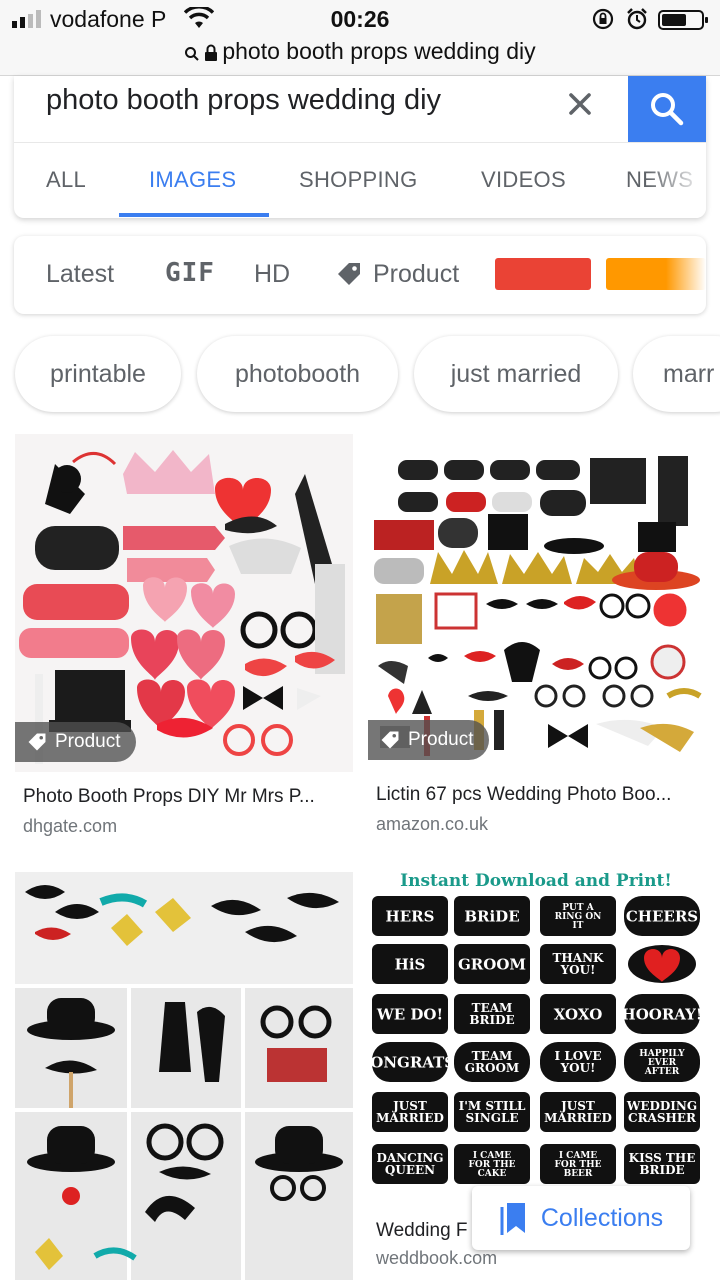 The height and width of the screenshot is (1280, 720). Describe the element at coordinates (578, 964) in the screenshot. I see `sign-label: THANK YOU!` at that location.